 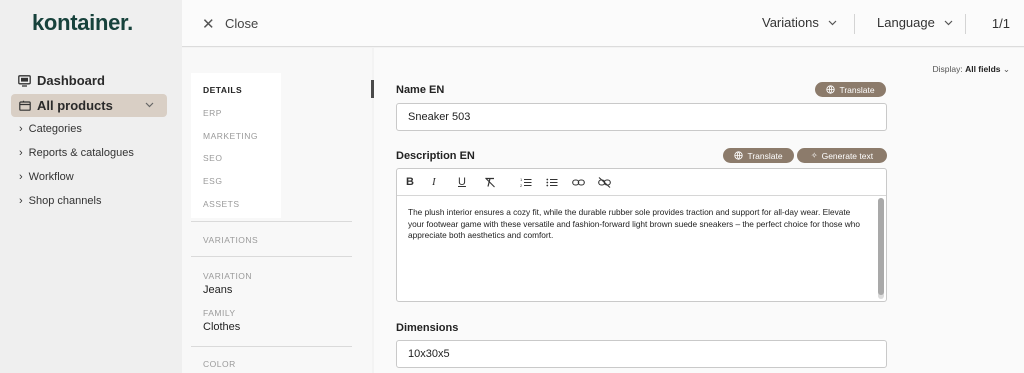 I want to click on display-filter-value: All fields, so click(x=983, y=69).